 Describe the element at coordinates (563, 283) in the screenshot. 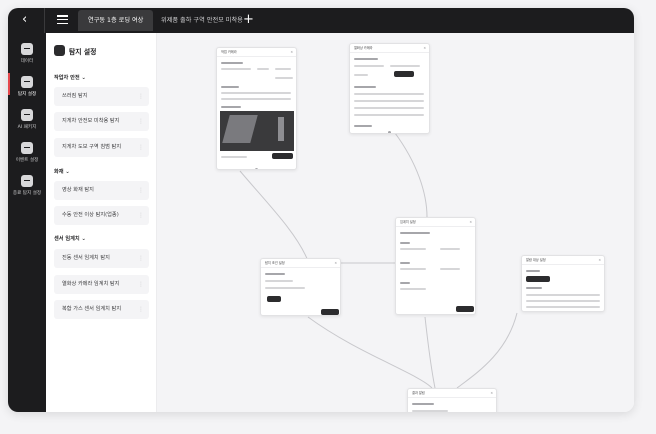

I see `alarm-node: 알람 대상 설정 ×` at that location.